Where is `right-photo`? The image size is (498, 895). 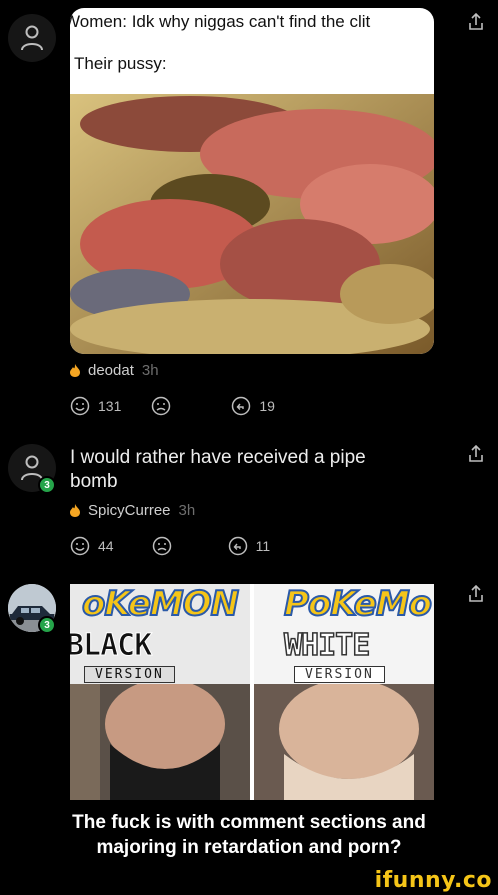
right-photo is located at coordinates (344, 742).